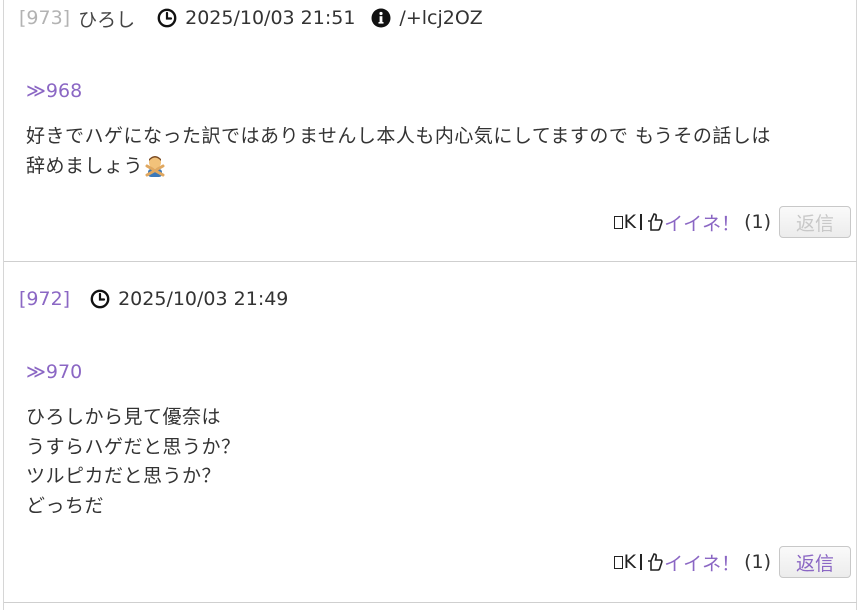 The image size is (859, 610). Describe the element at coordinates (133, 446) in the screenshot. I see `post-body-line: うすらハゲだと思うか？` at that location.